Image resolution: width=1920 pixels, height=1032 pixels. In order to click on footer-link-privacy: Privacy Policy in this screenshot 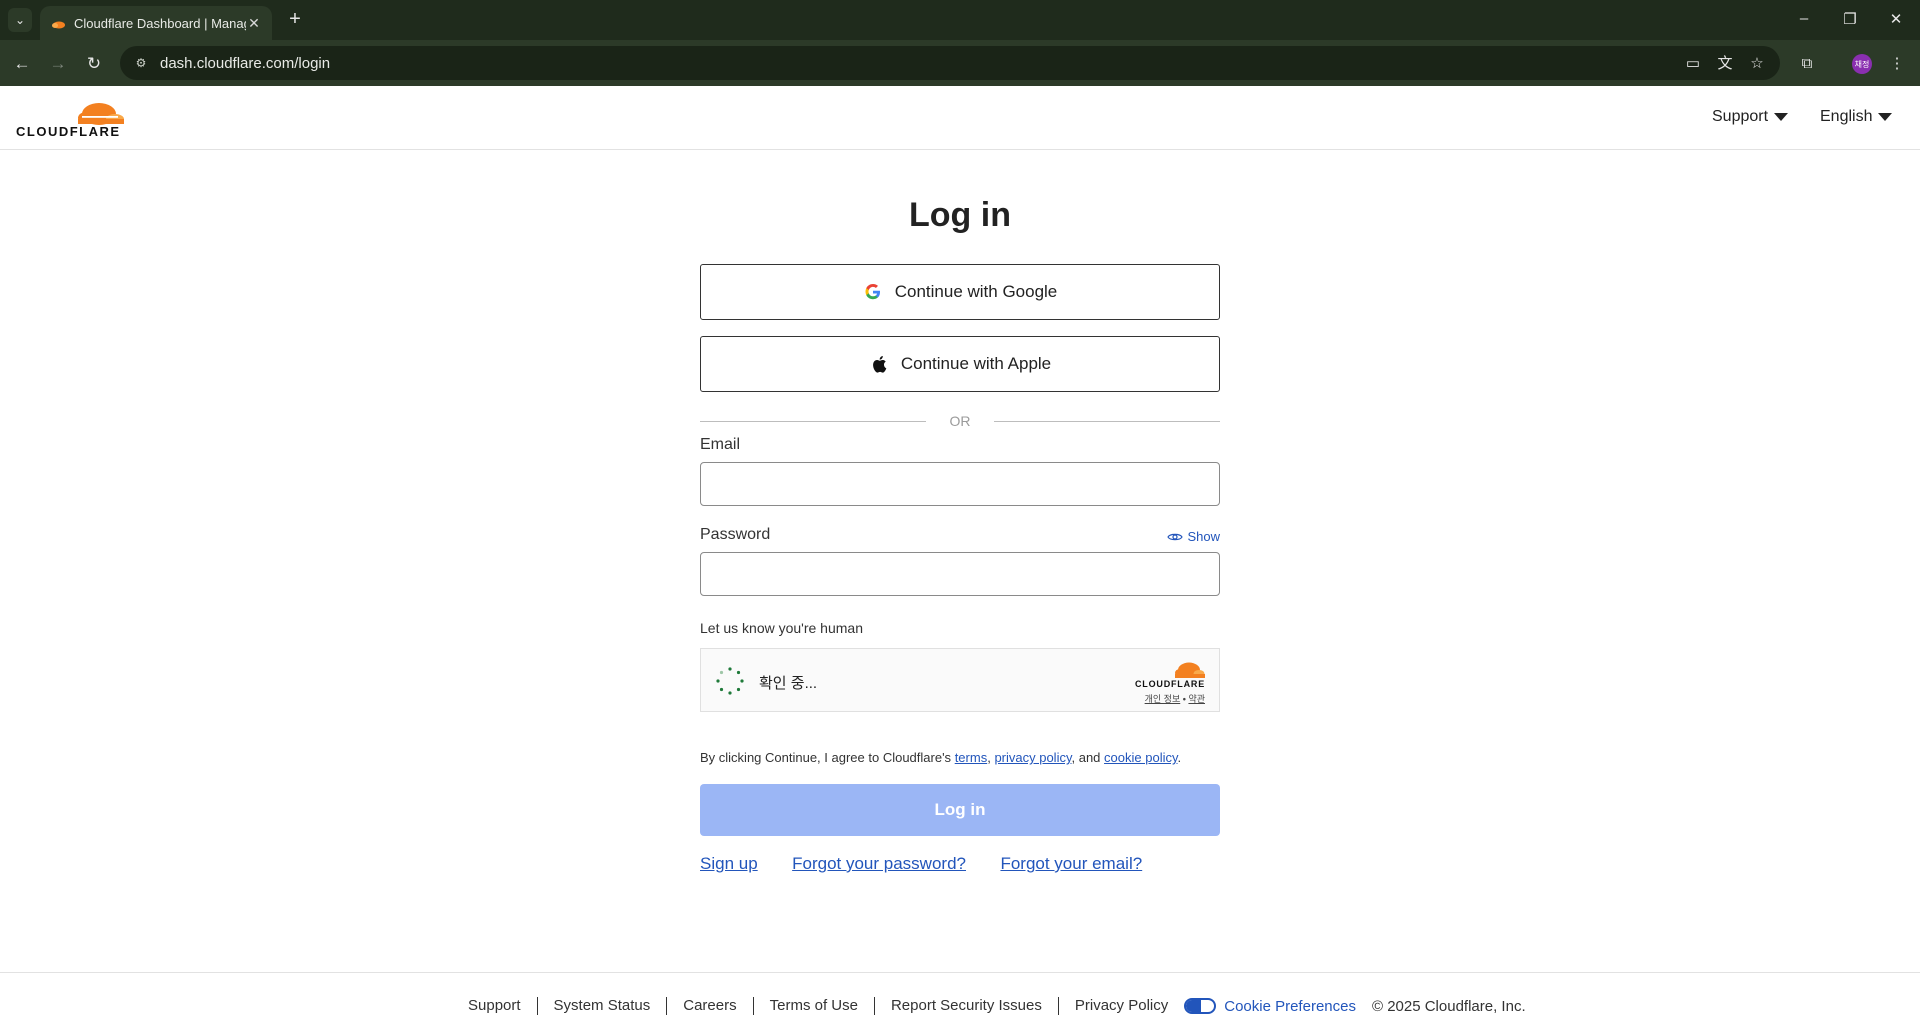, I will do `click(1121, 1006)`.